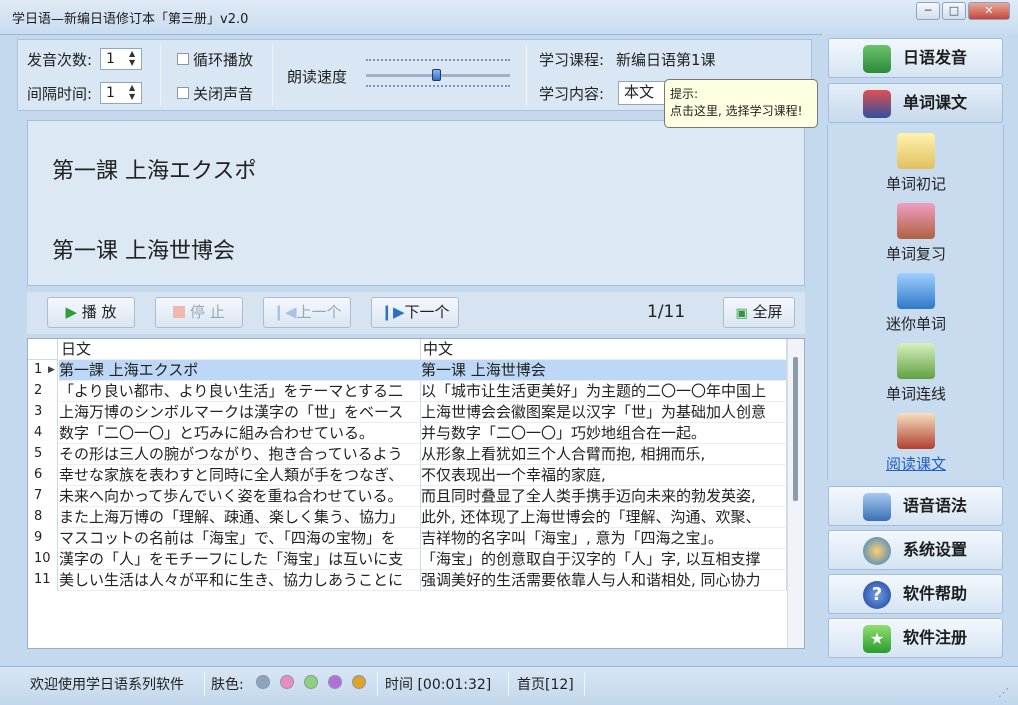 The image size is (1018, 705). What do you see at coordinates (110, 59) in the screenshot?
I see `play-count-value: 1` at bounding box center [110, 59].